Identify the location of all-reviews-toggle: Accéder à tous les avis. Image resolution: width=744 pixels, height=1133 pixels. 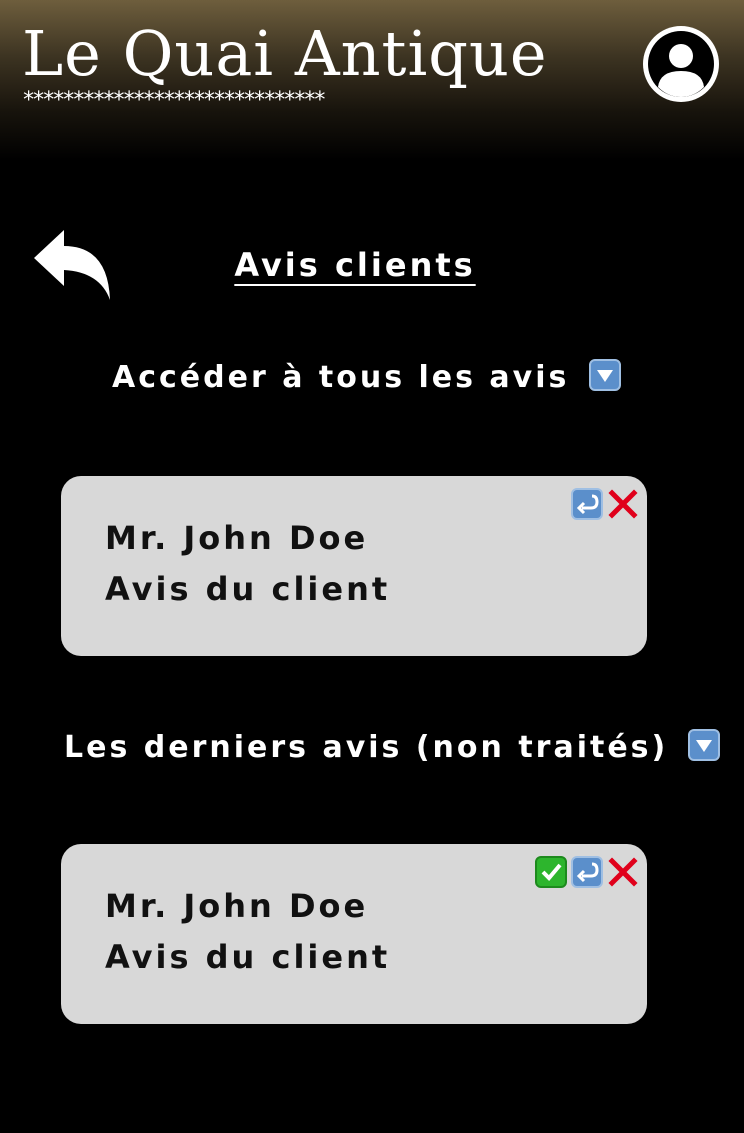
(366, 378).